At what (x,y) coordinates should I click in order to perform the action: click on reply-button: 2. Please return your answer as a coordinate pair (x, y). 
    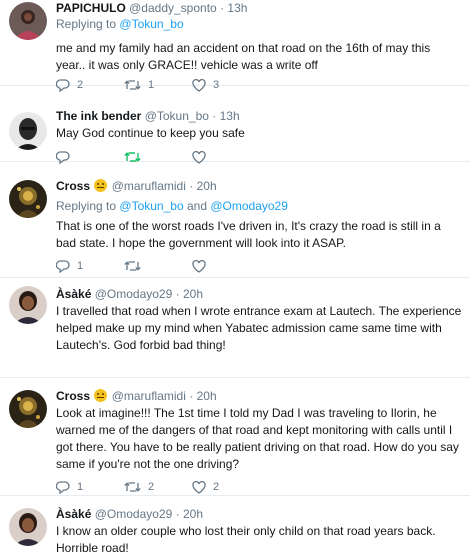
    Looking at the image, I should click on (90, 85).